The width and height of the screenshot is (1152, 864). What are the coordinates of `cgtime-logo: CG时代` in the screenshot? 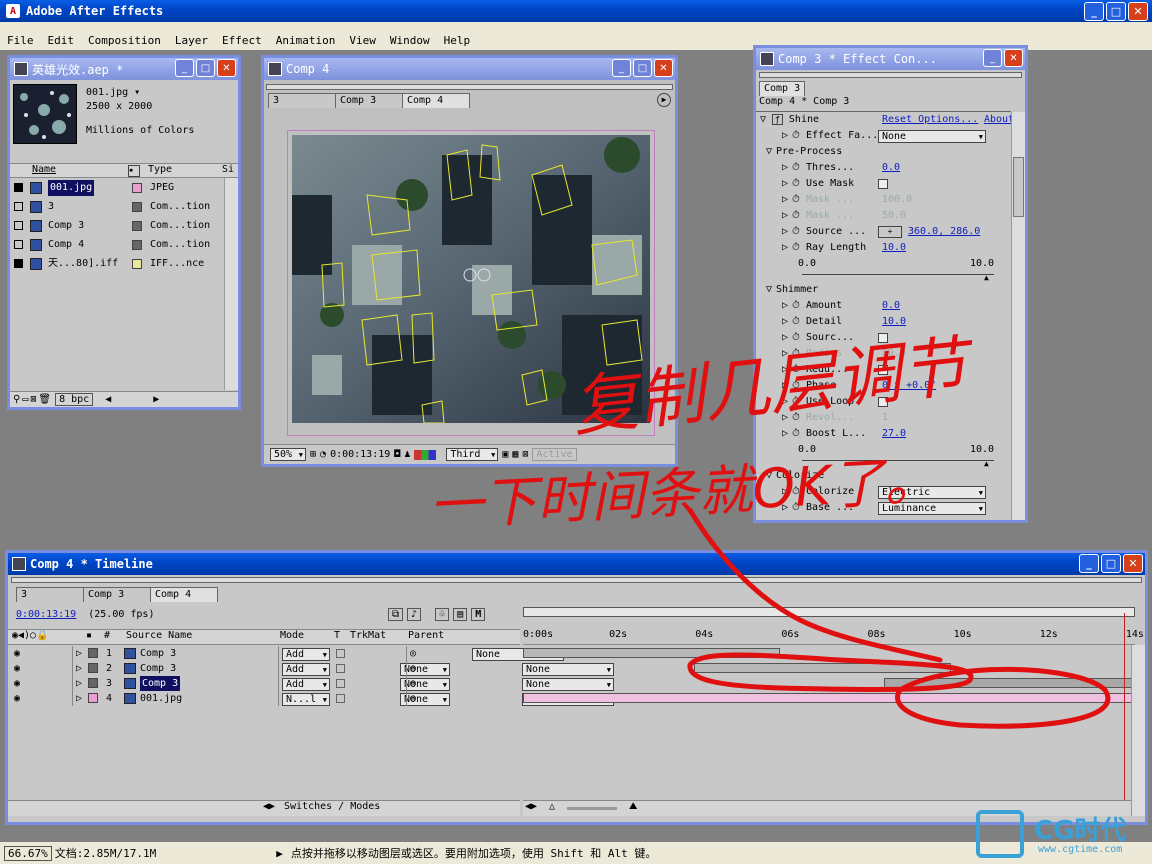 It's located at (1080, 831).